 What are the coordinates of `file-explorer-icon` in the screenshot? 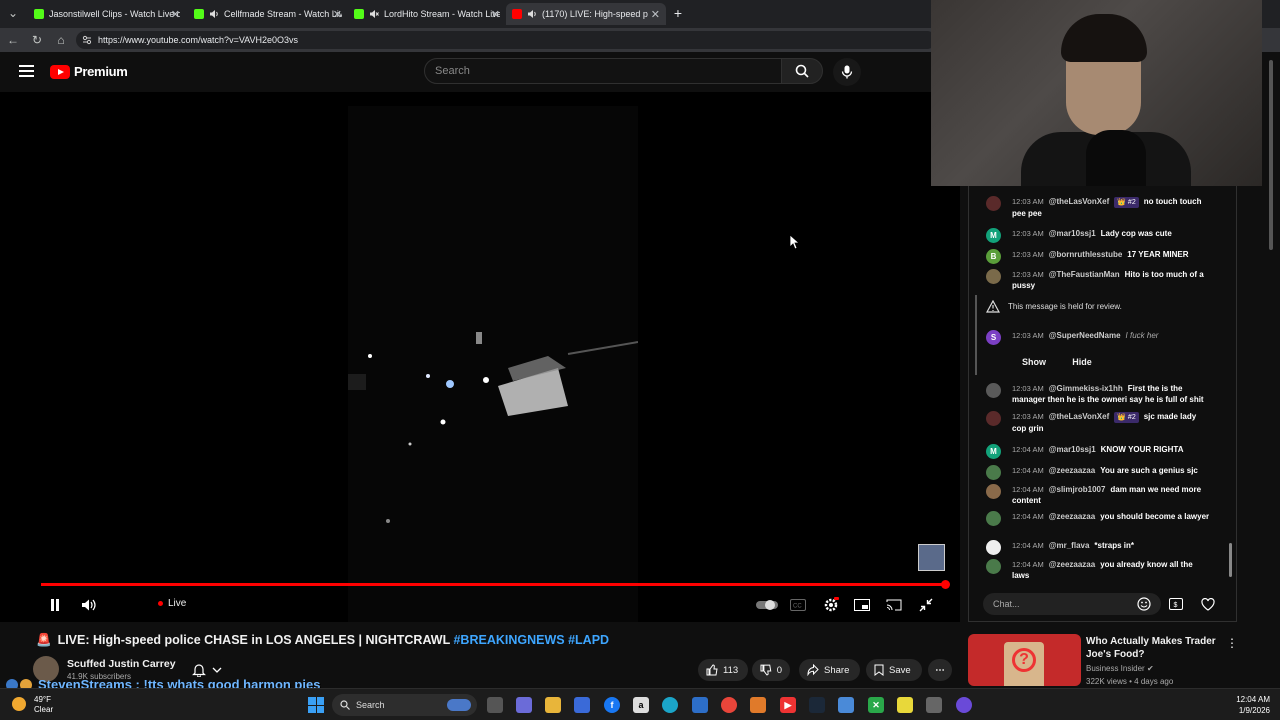 It's located at (553, 705).